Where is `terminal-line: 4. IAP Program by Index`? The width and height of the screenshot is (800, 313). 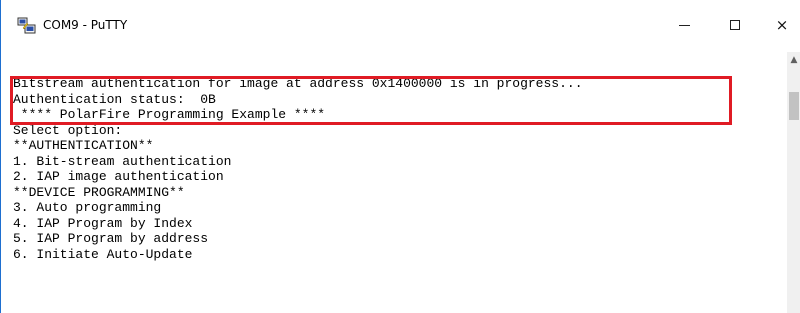 terminal-line: 4. IAP Program by Index is located at coordinates (103, 223).